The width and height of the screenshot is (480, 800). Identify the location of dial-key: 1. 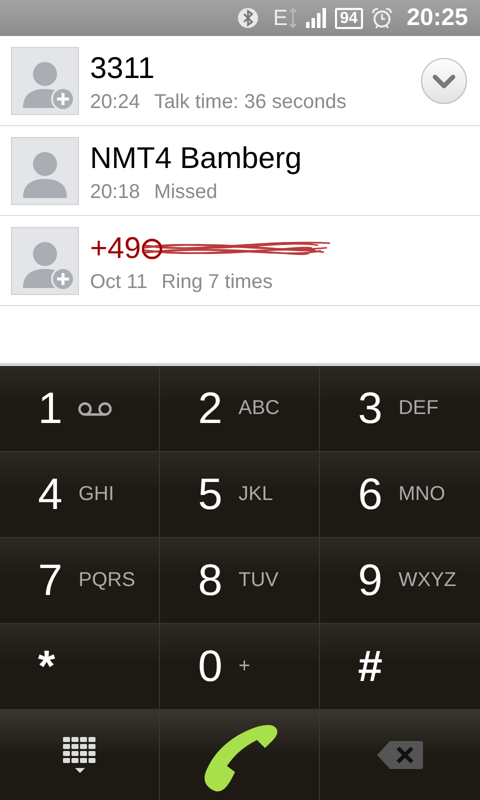
(80, 409).